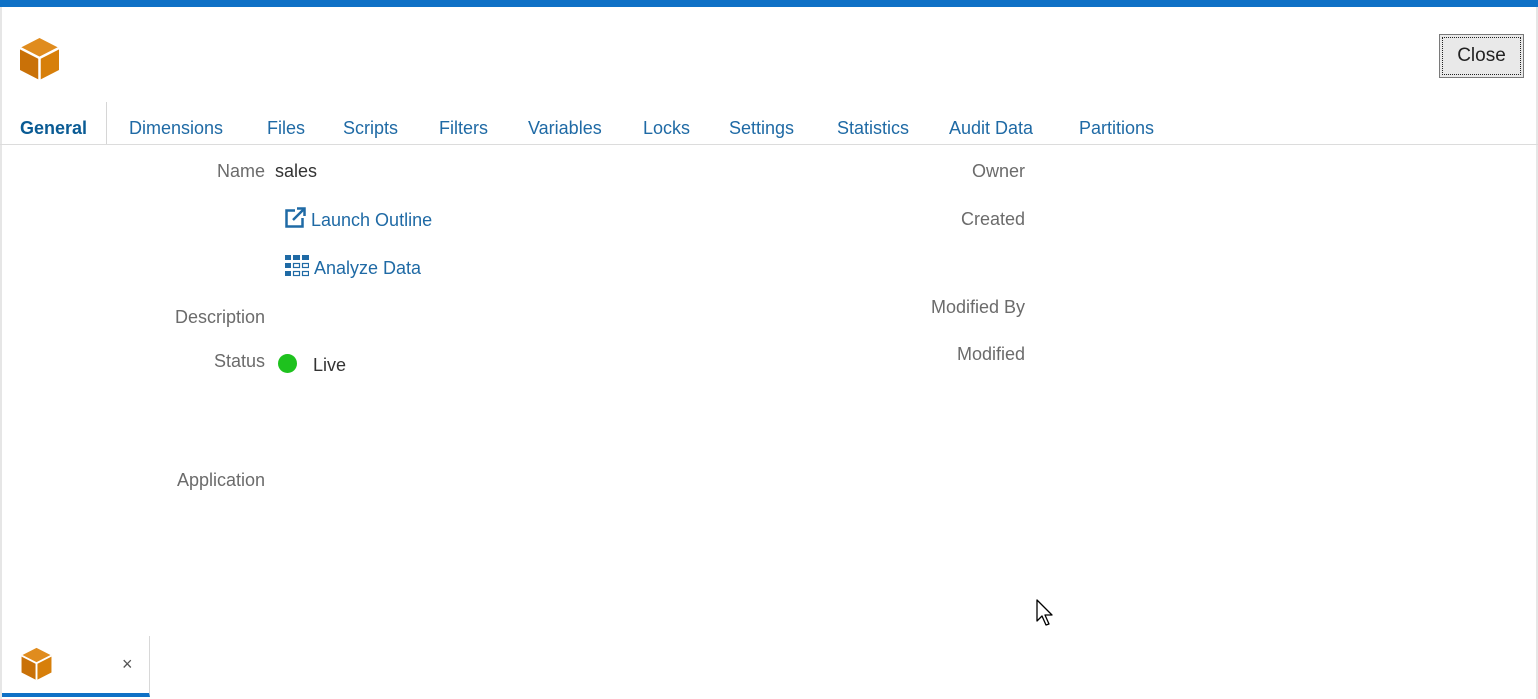 This screenshot has width=1538, height=699. What do you see at coordinates (1046, 613) in the screenshot?
I see `mouse-cursor-icon` at bounding box center [1046, 613].